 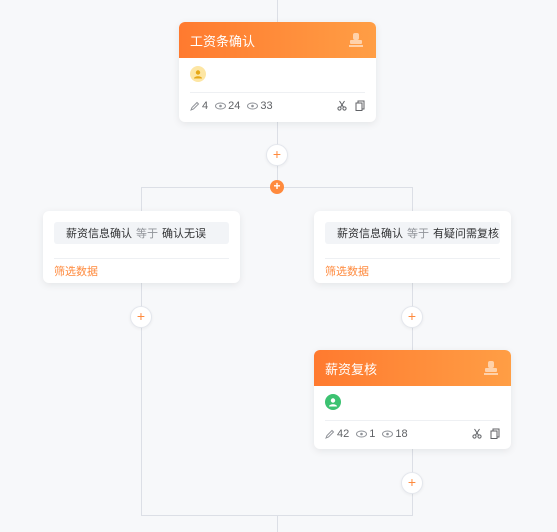 I want to click on node-header: 工资条确认, so click(x=277, y=40).